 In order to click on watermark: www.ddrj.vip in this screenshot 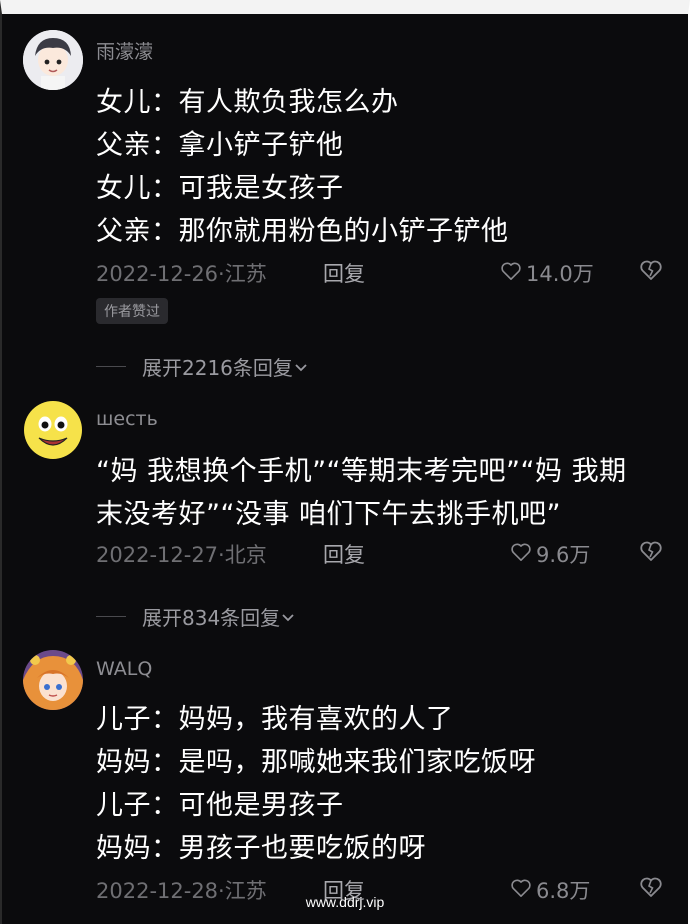, I will do `click(345, 902)`.